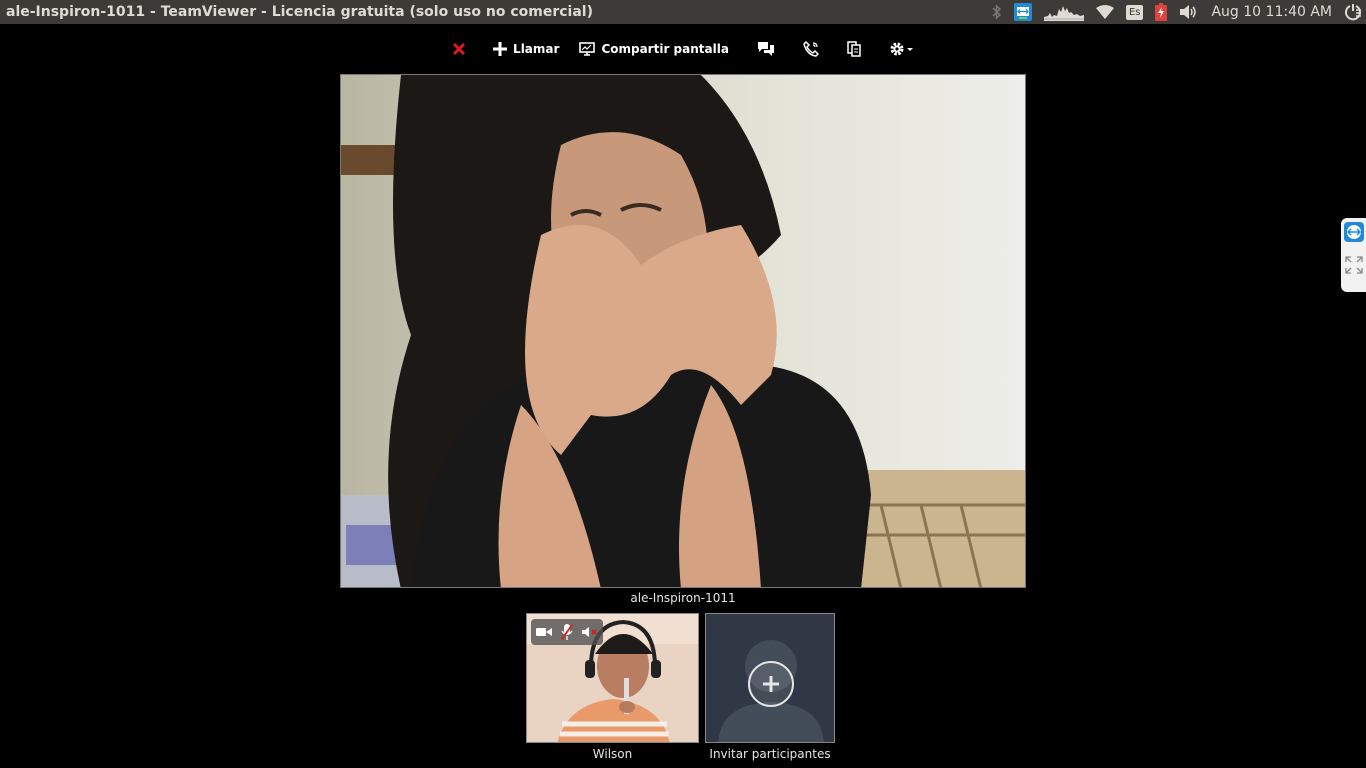 This screenshot has width=1366, height=768. I want to click on call-toolbar: Llamar Compartir pantalla, so click(683, 49).